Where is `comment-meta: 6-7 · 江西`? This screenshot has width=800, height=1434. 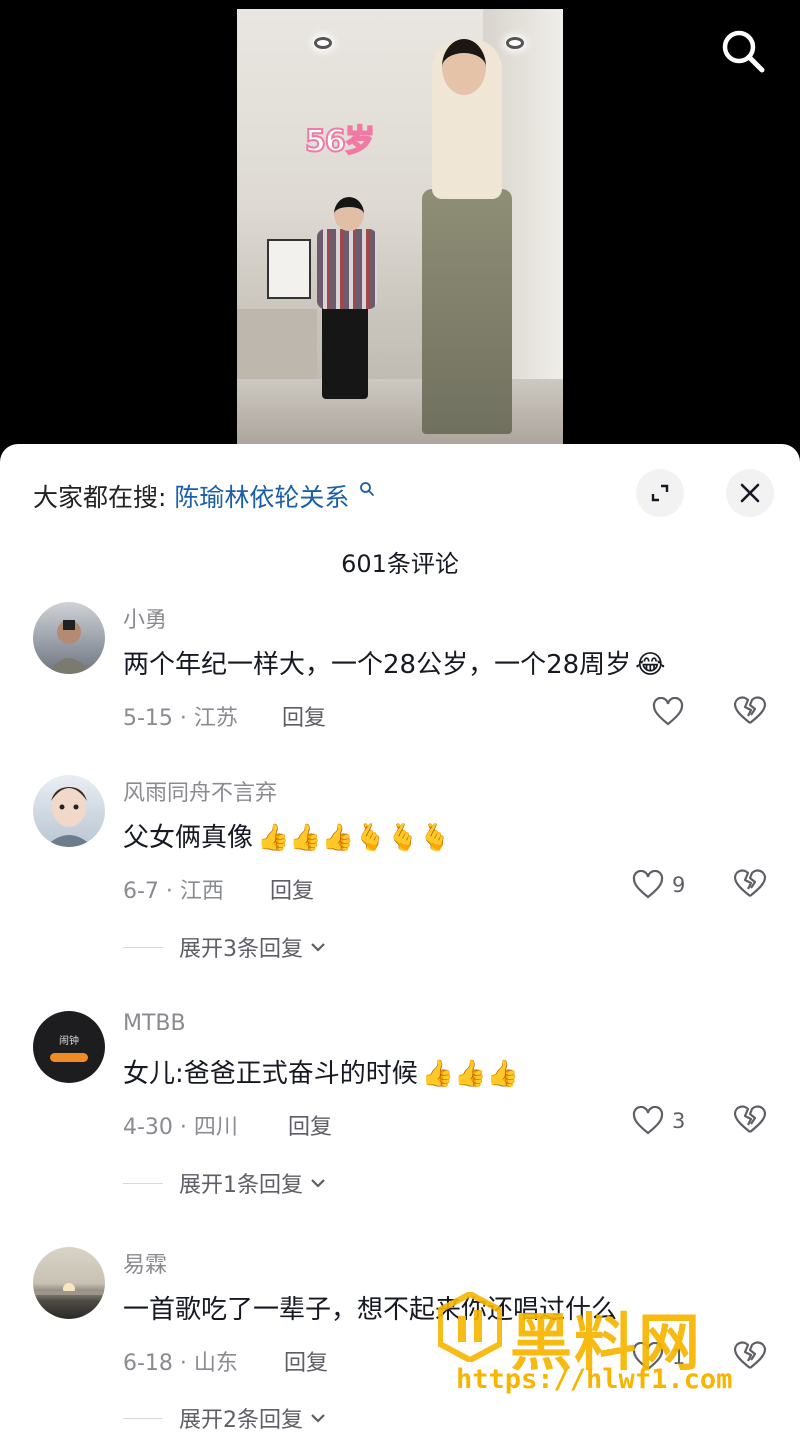 comment-meta: 6-7 · 江西 is located at coordinates (173, 891).